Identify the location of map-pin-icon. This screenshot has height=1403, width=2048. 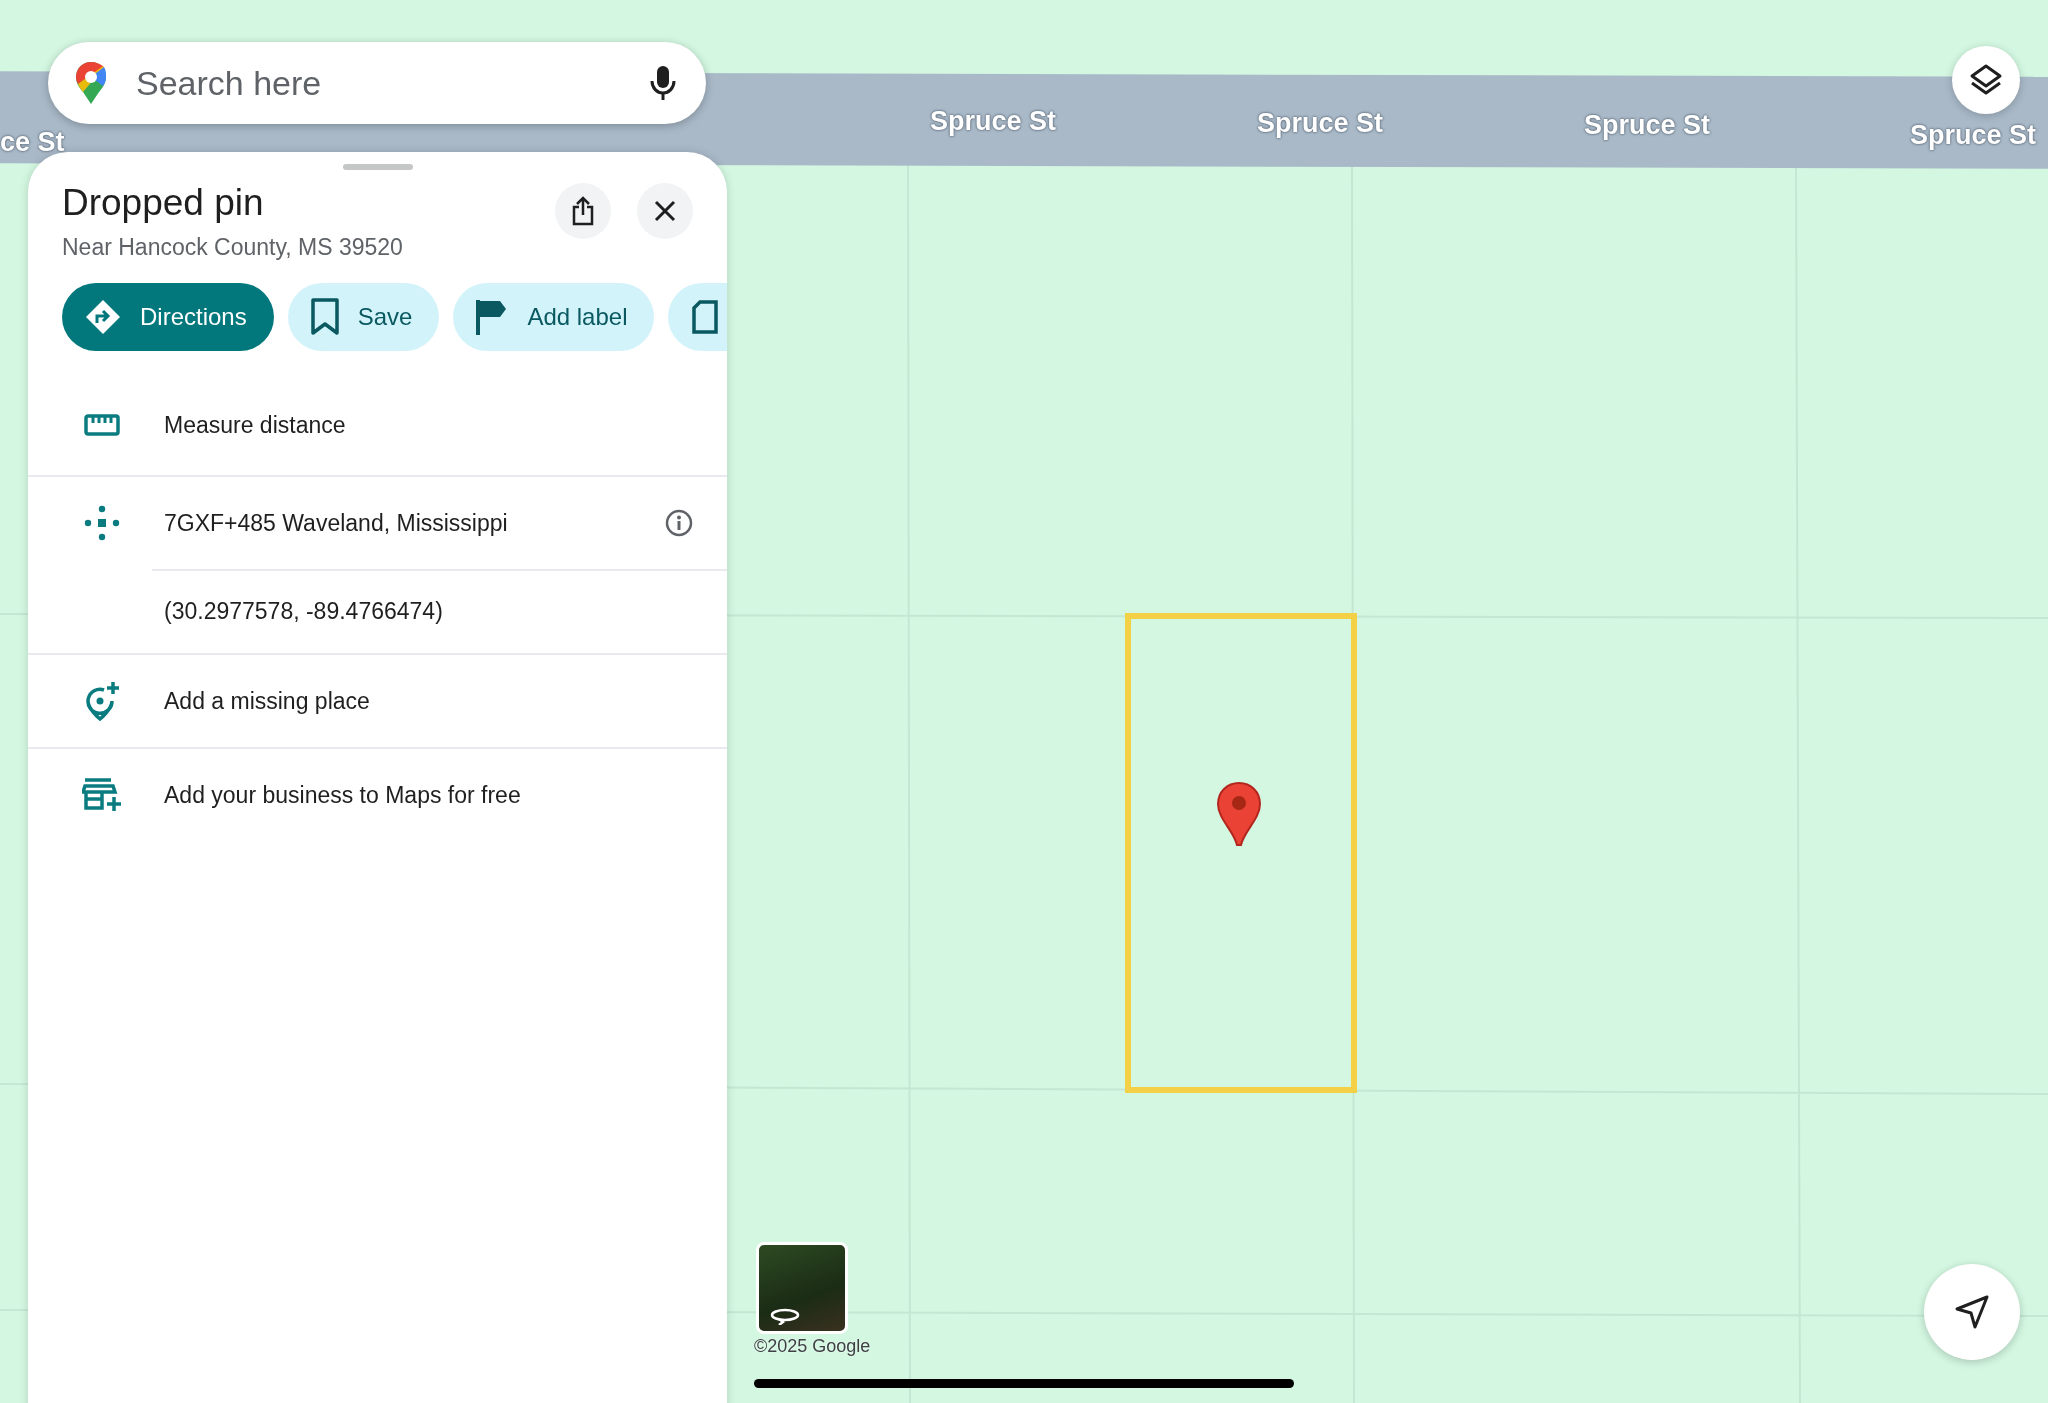
(1239, 814).